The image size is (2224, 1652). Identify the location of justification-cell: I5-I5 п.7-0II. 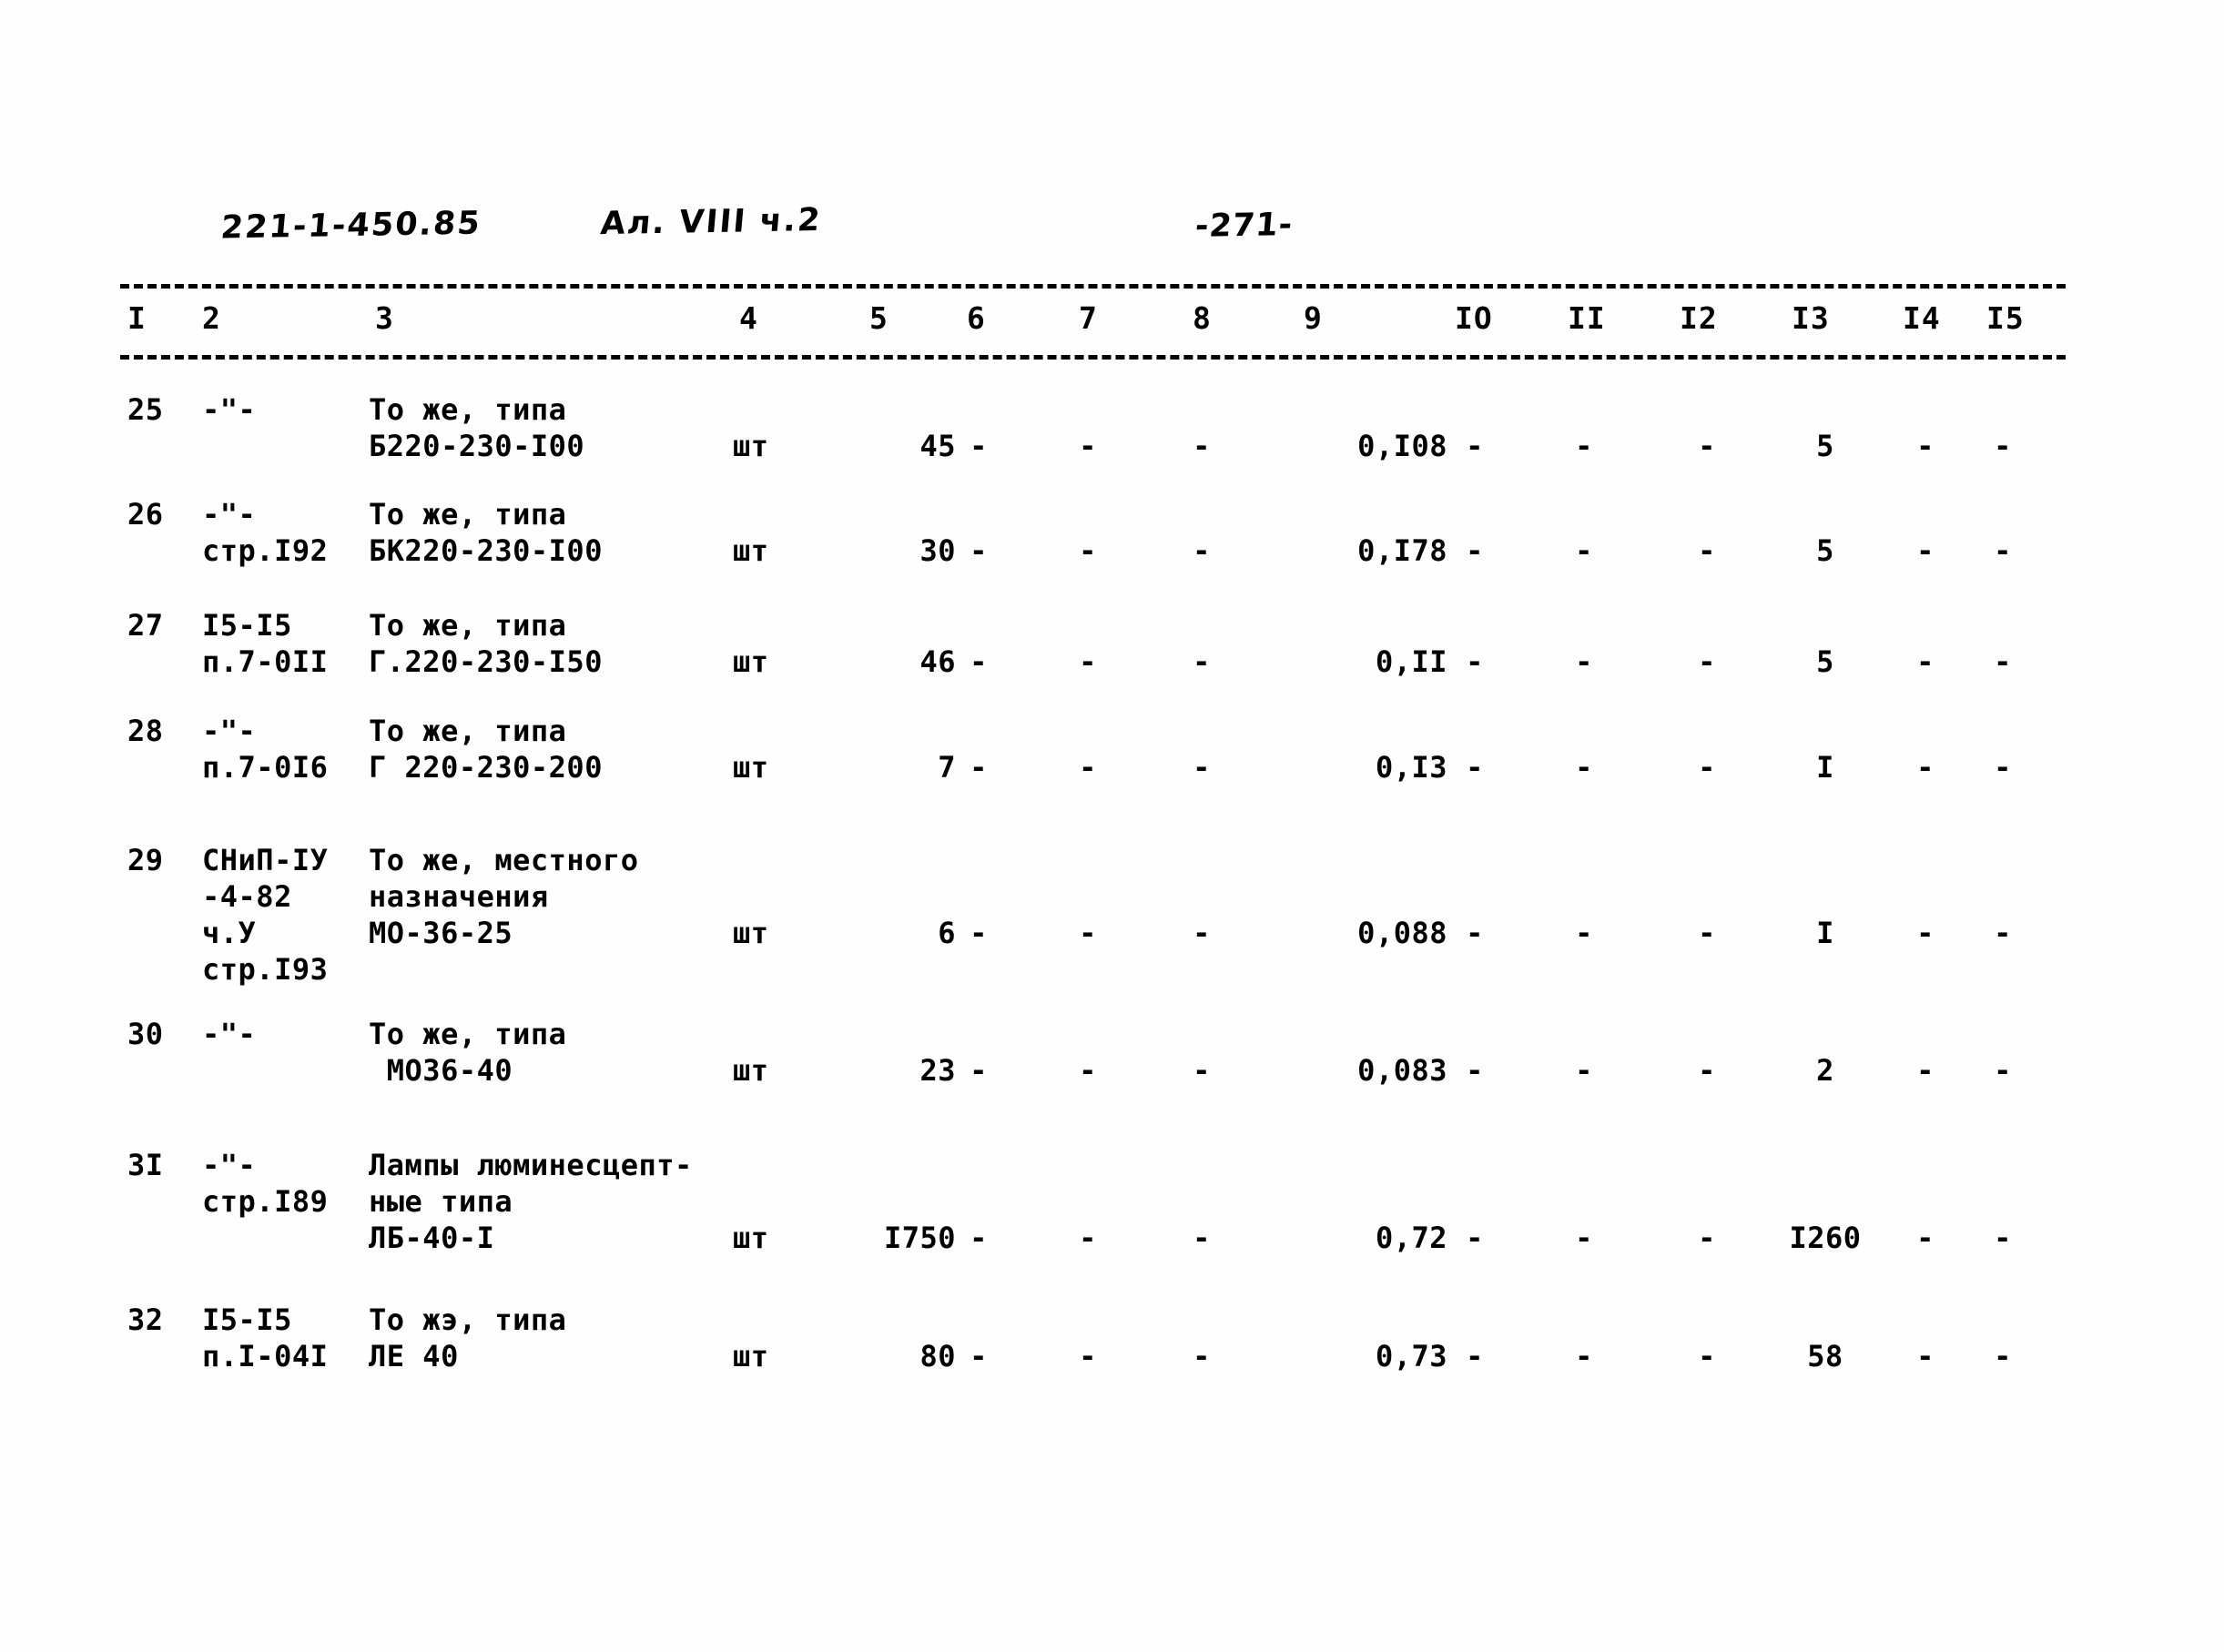
(265, 644).